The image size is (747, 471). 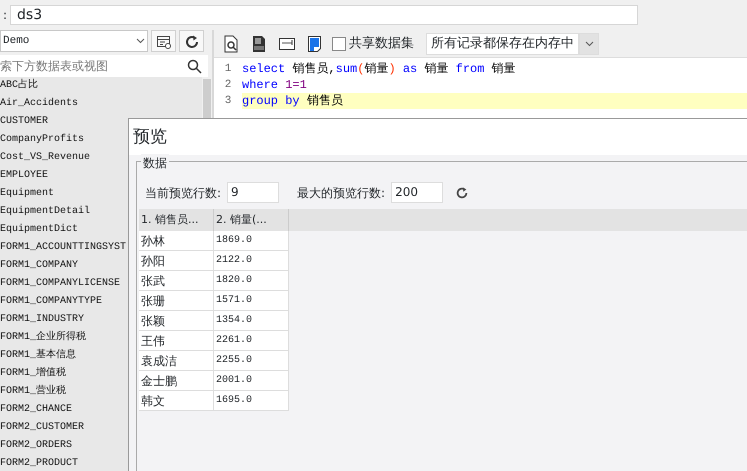 I want to click on table-settings-button, so click(x=163, y=41).